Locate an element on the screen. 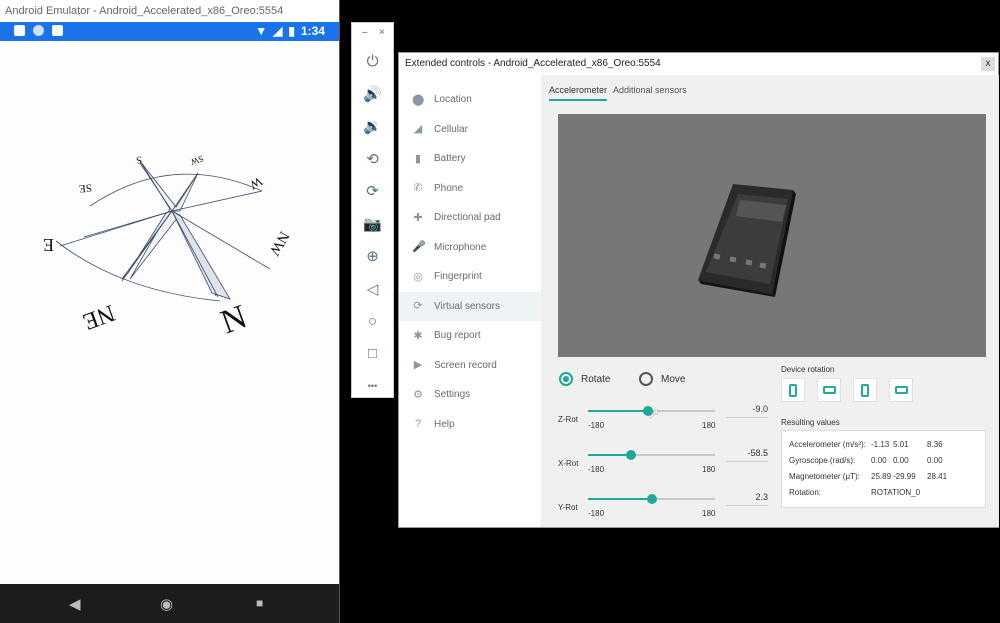 This screenshot has width=1000, height=623. sidebar-item-fingerprint: ◎ Fingerprint is located at coordinates (470, 276).